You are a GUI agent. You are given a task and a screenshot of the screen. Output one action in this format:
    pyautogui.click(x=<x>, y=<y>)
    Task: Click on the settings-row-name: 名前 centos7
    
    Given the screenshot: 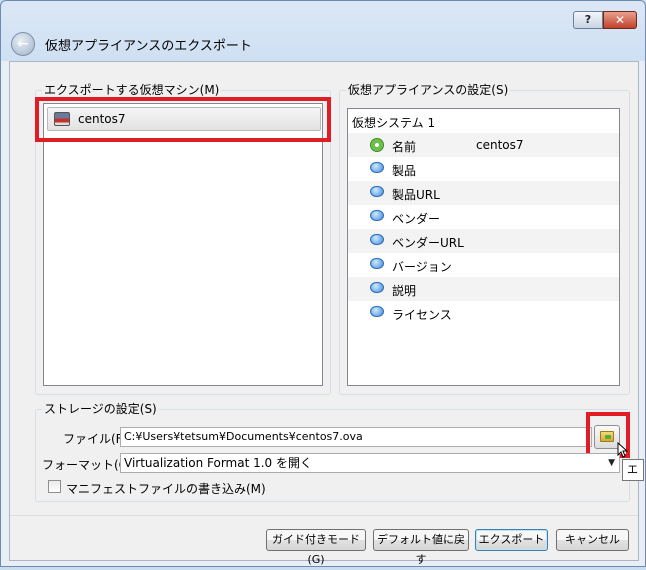 What is the action you would take?
    pyautogui.click(x=483, y=145)
    